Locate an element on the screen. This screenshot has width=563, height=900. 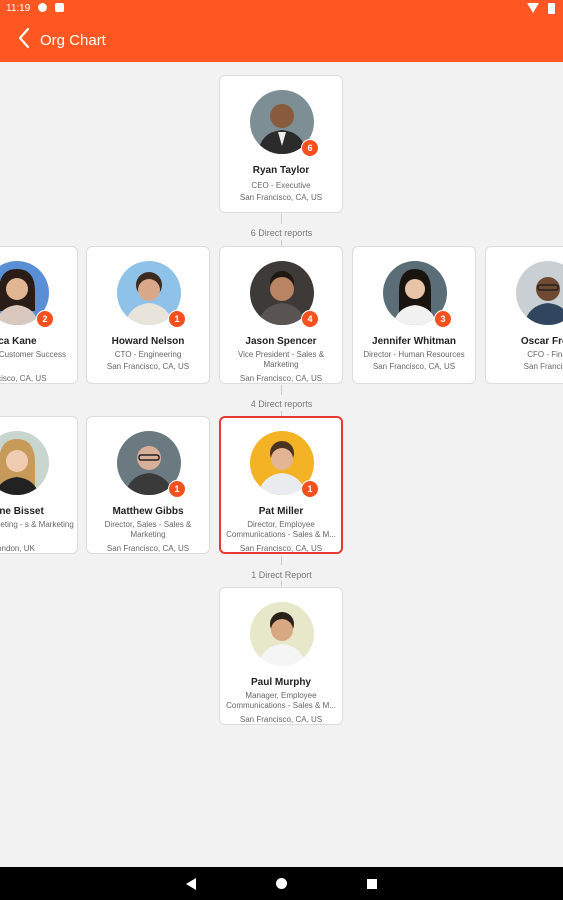
employee-name: Matthew Gibbs is located at coordinates (148, 511).